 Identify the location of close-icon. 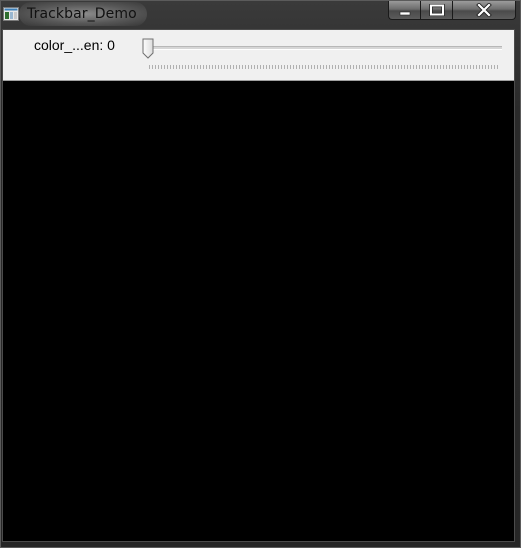
(484, 10).